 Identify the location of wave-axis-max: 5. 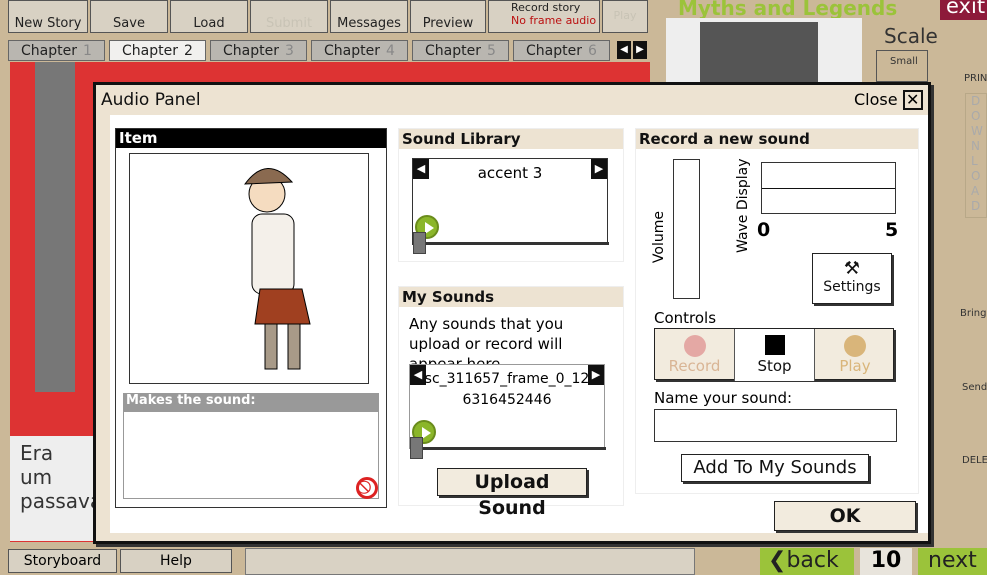
(892, 230).